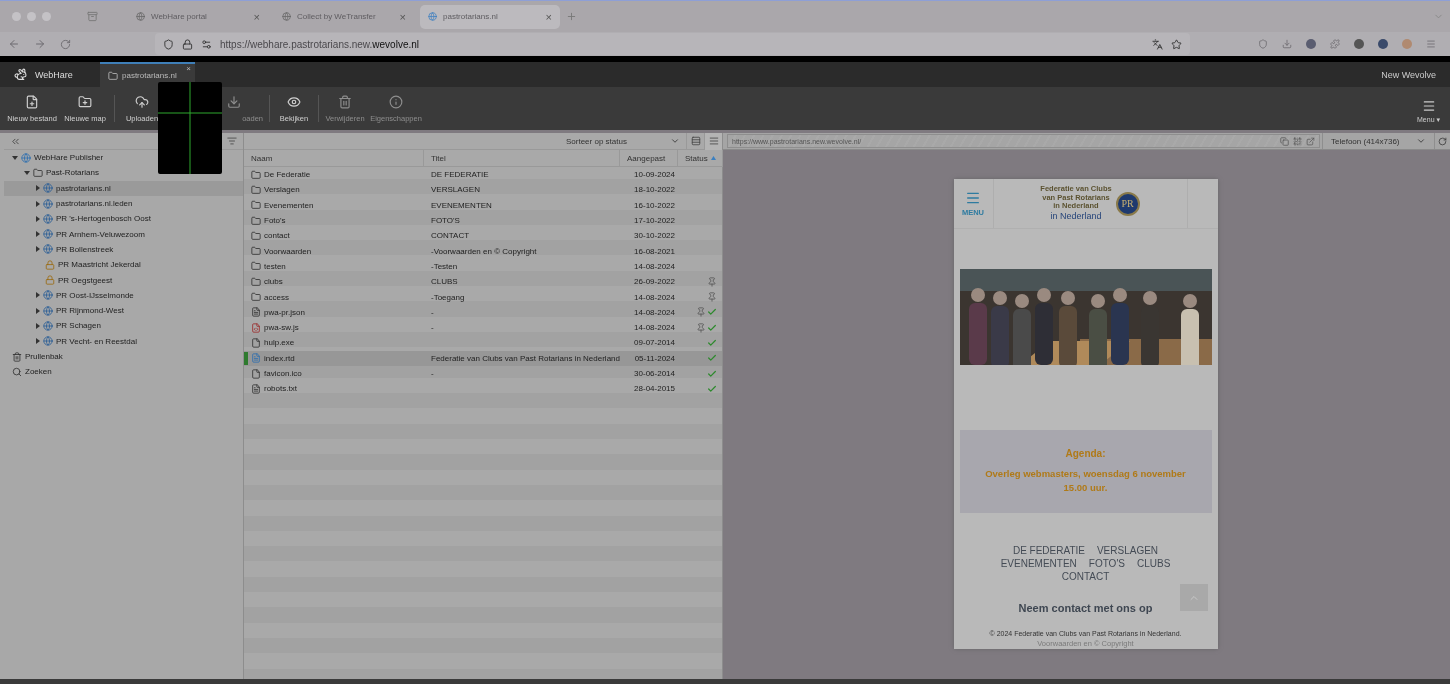 This screenshot has height=684, width=1450. Describe the element at coordinates (123, 341) in the screenshot. I see `tree-item: PR Vecht- en Reestdal` at that location.